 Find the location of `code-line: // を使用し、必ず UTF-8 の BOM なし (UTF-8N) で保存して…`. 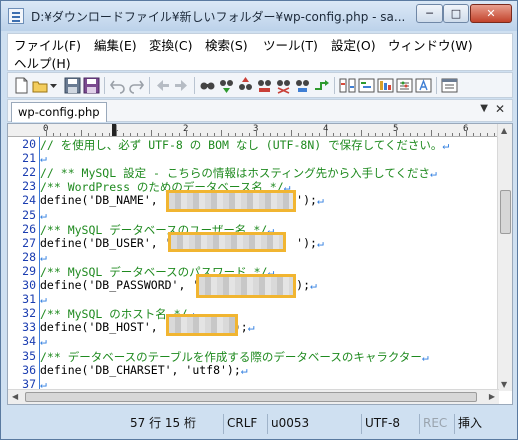

code-line: // を使用し、必ず UTF-8 の BOM なし (UTF-8N) で保存して… is located at coordinates (244, 145).